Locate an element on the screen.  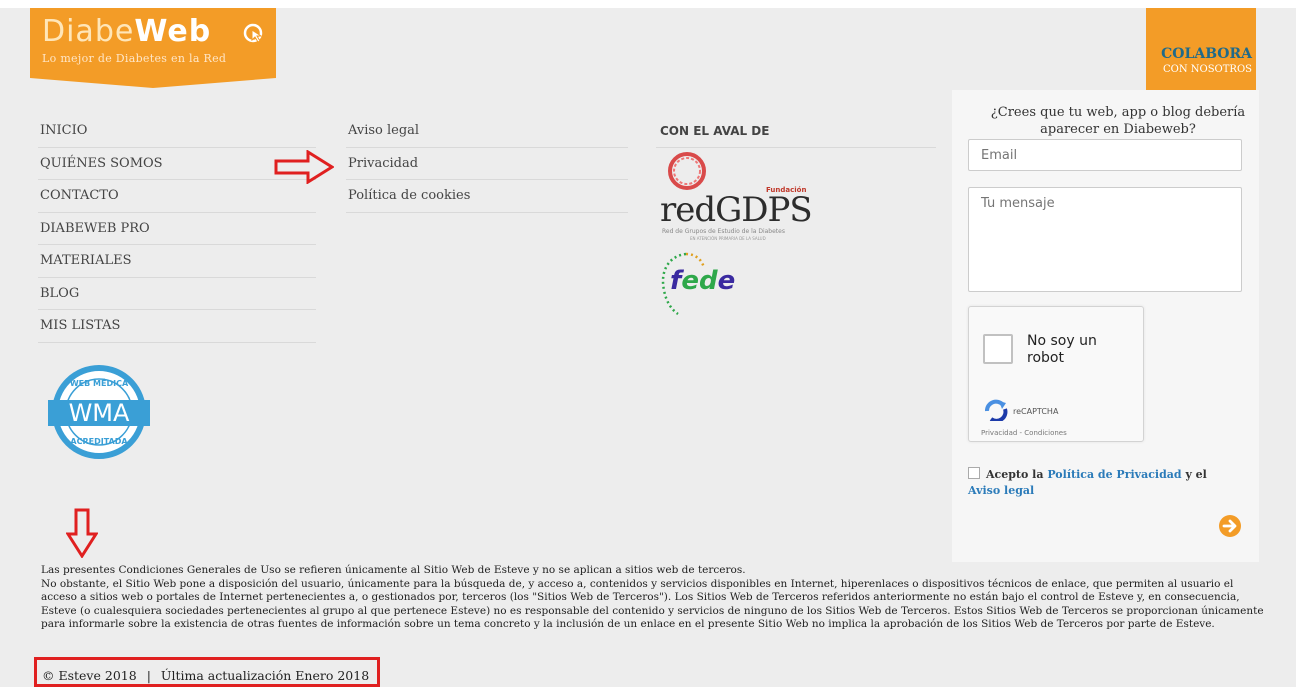
recaptcha-label: No soy un robot is located at coordinates (1062, 349).